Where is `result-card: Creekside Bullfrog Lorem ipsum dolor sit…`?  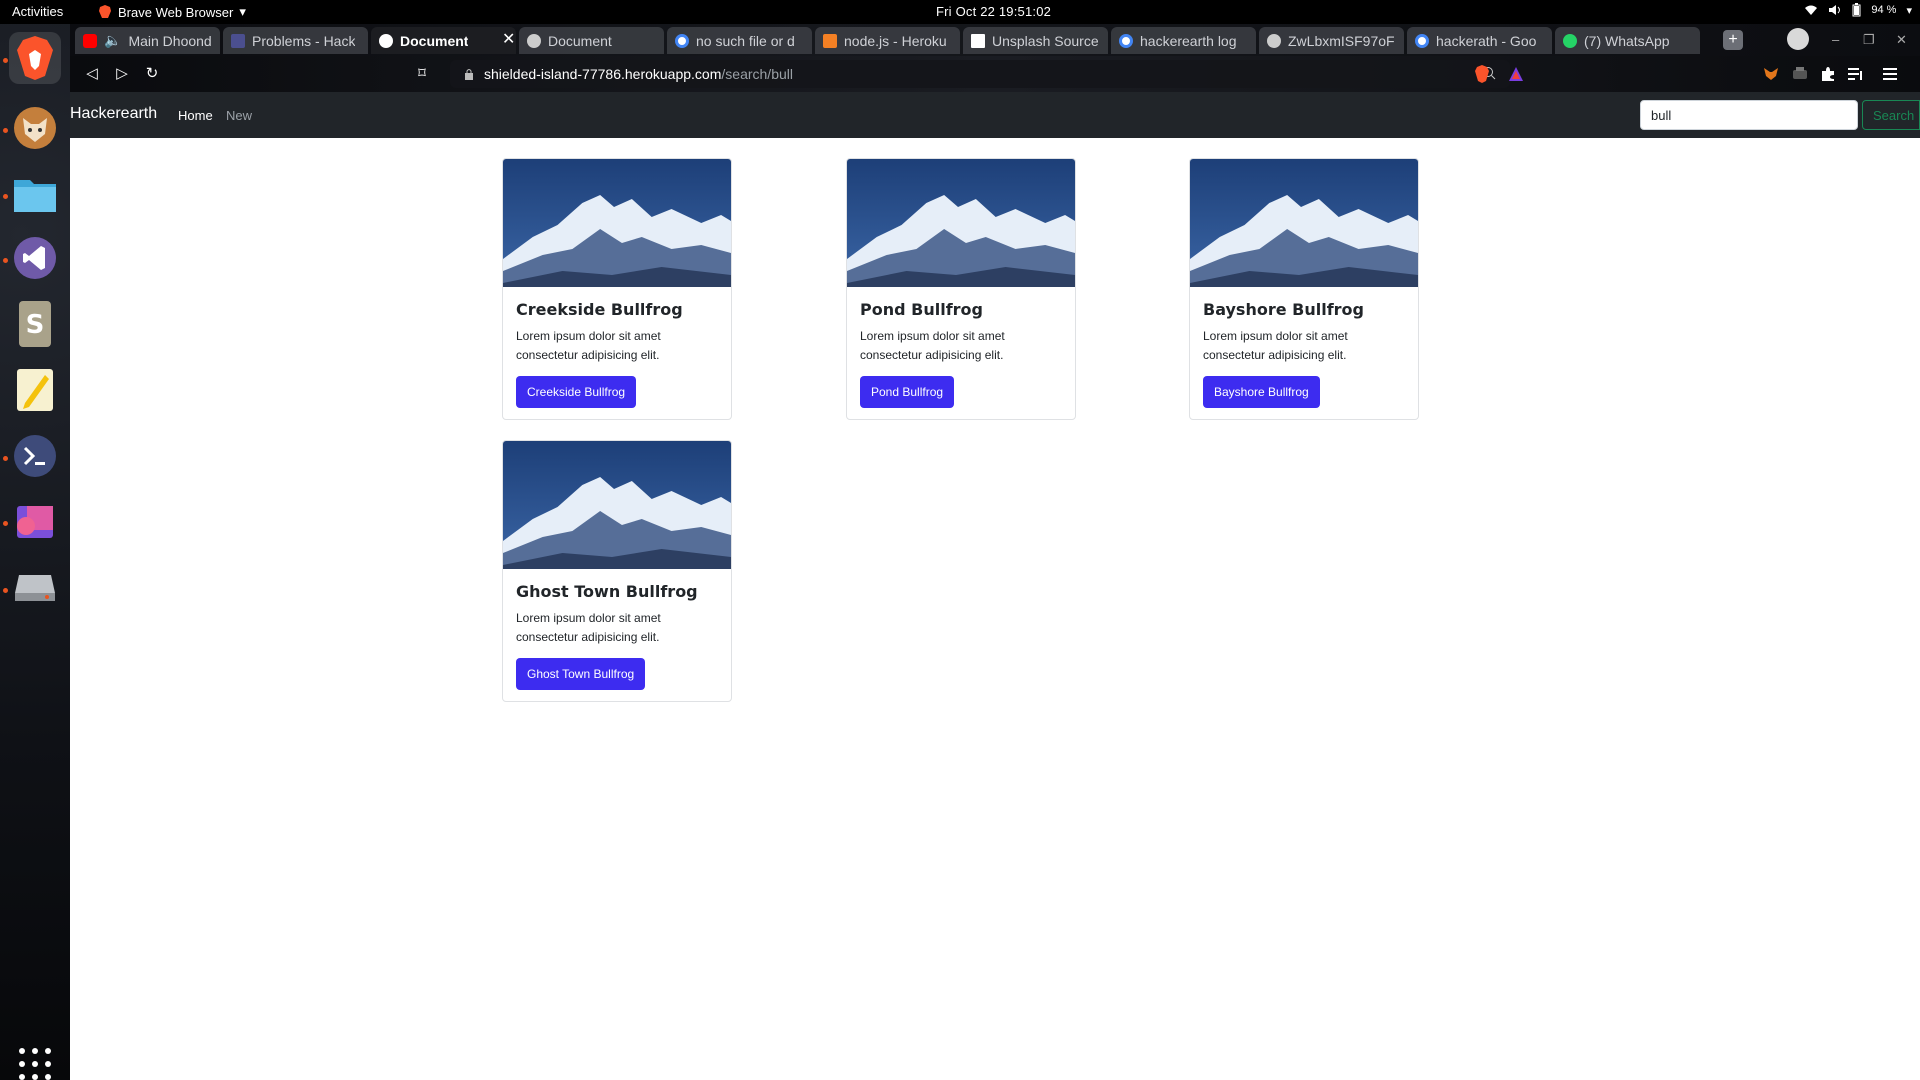
result-card: Creekside Bullfrog Lorem ipsum dolor sit… is located at coordinates (617, 289).